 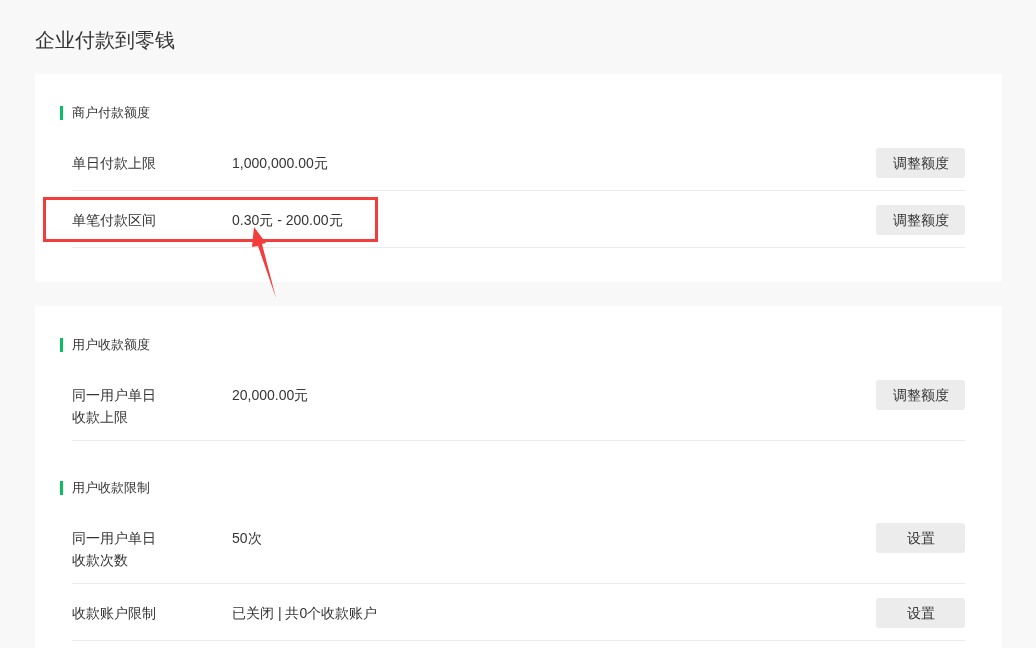 What do you see at coordinates (288, 220) in the screenshot?
I see `row-value: 0.30元 - 200.00元` at bounding box center [288, 220].